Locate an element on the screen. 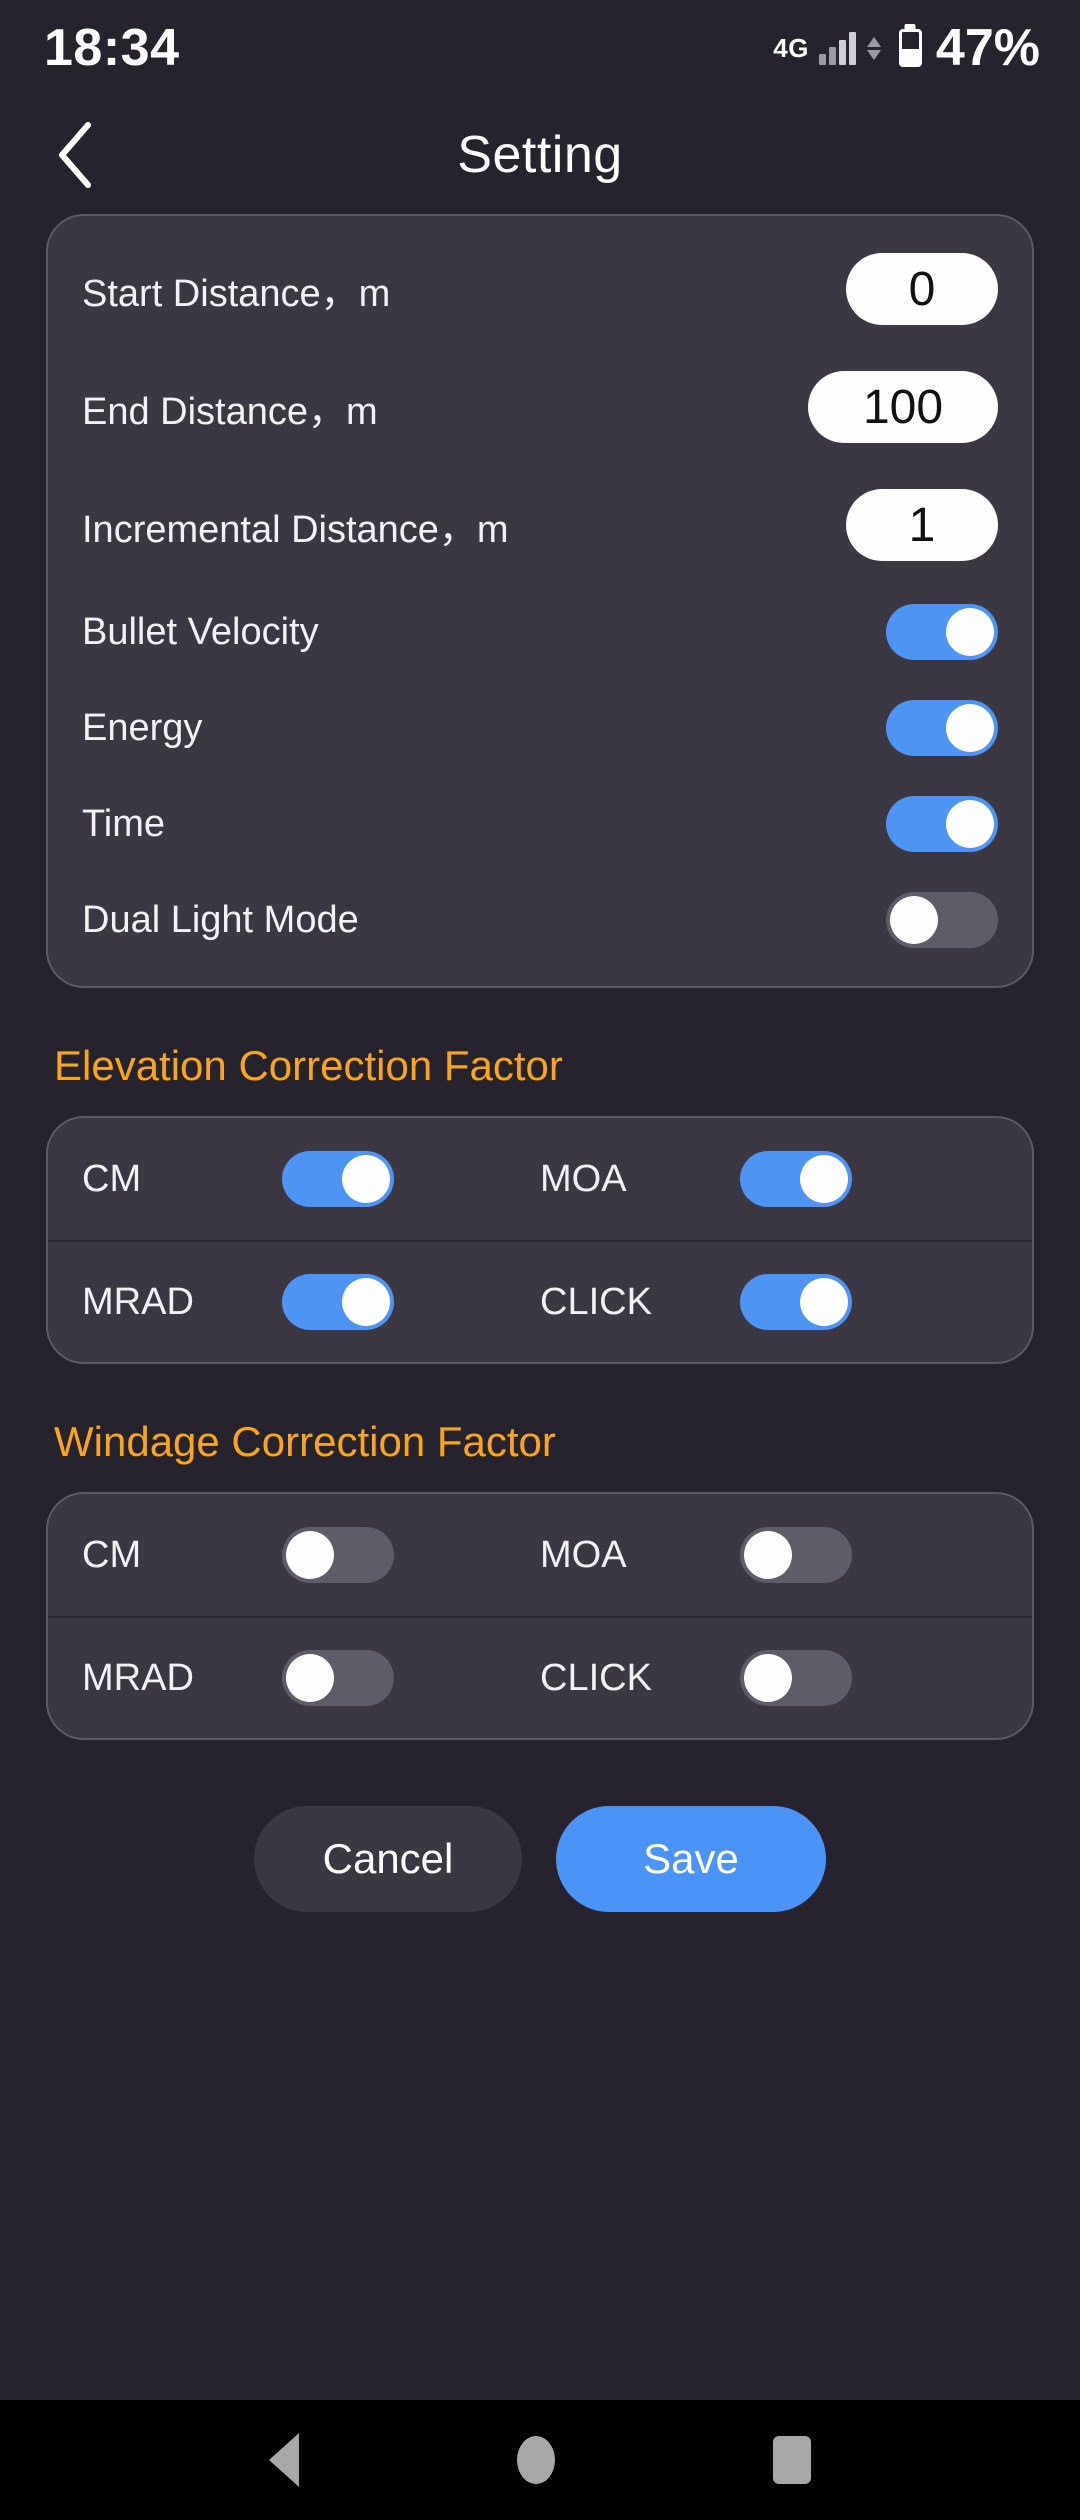 The image size is (1080, 2520). battery-percent-label: 47% is located at coordinates (987, 48).